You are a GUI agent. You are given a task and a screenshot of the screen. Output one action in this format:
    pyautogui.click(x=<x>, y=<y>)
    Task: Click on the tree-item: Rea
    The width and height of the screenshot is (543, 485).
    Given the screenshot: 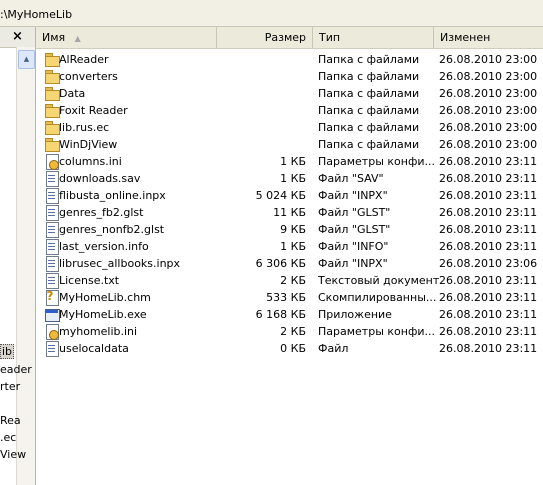 What is the action you would take?
    pyautogui.click(x=10, y=420)
    